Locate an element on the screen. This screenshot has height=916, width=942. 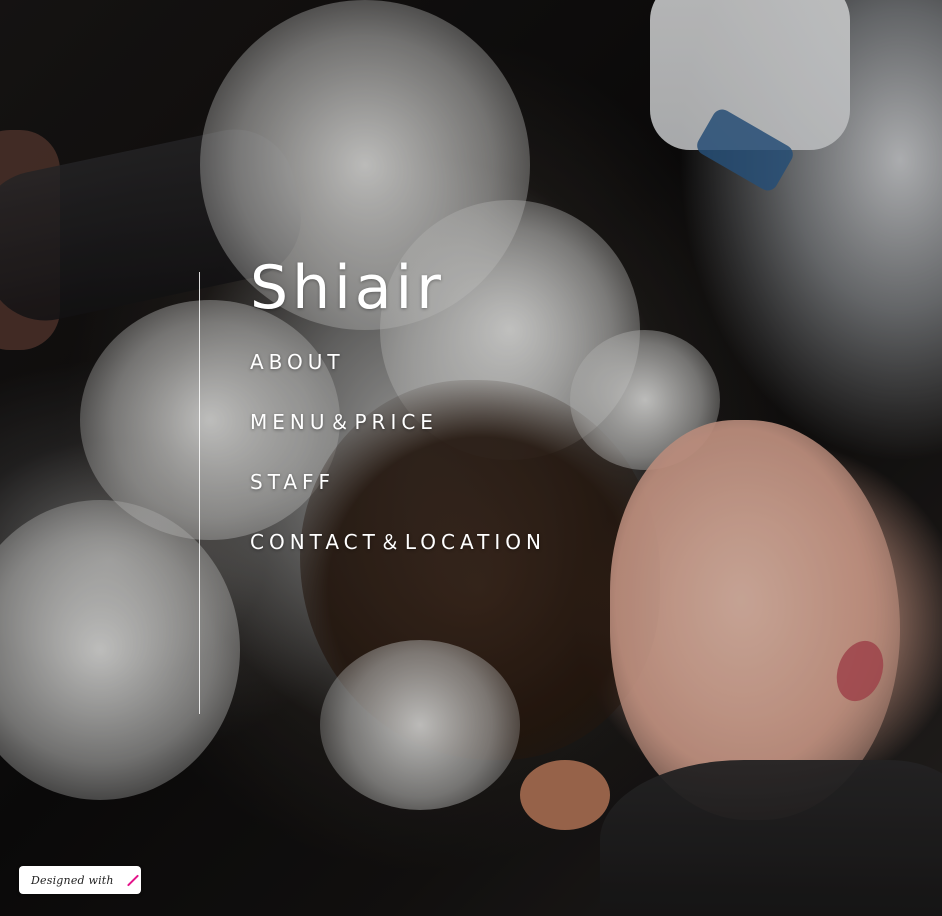
nav-link-about: ABOUT is located at coordinates (297, 362).